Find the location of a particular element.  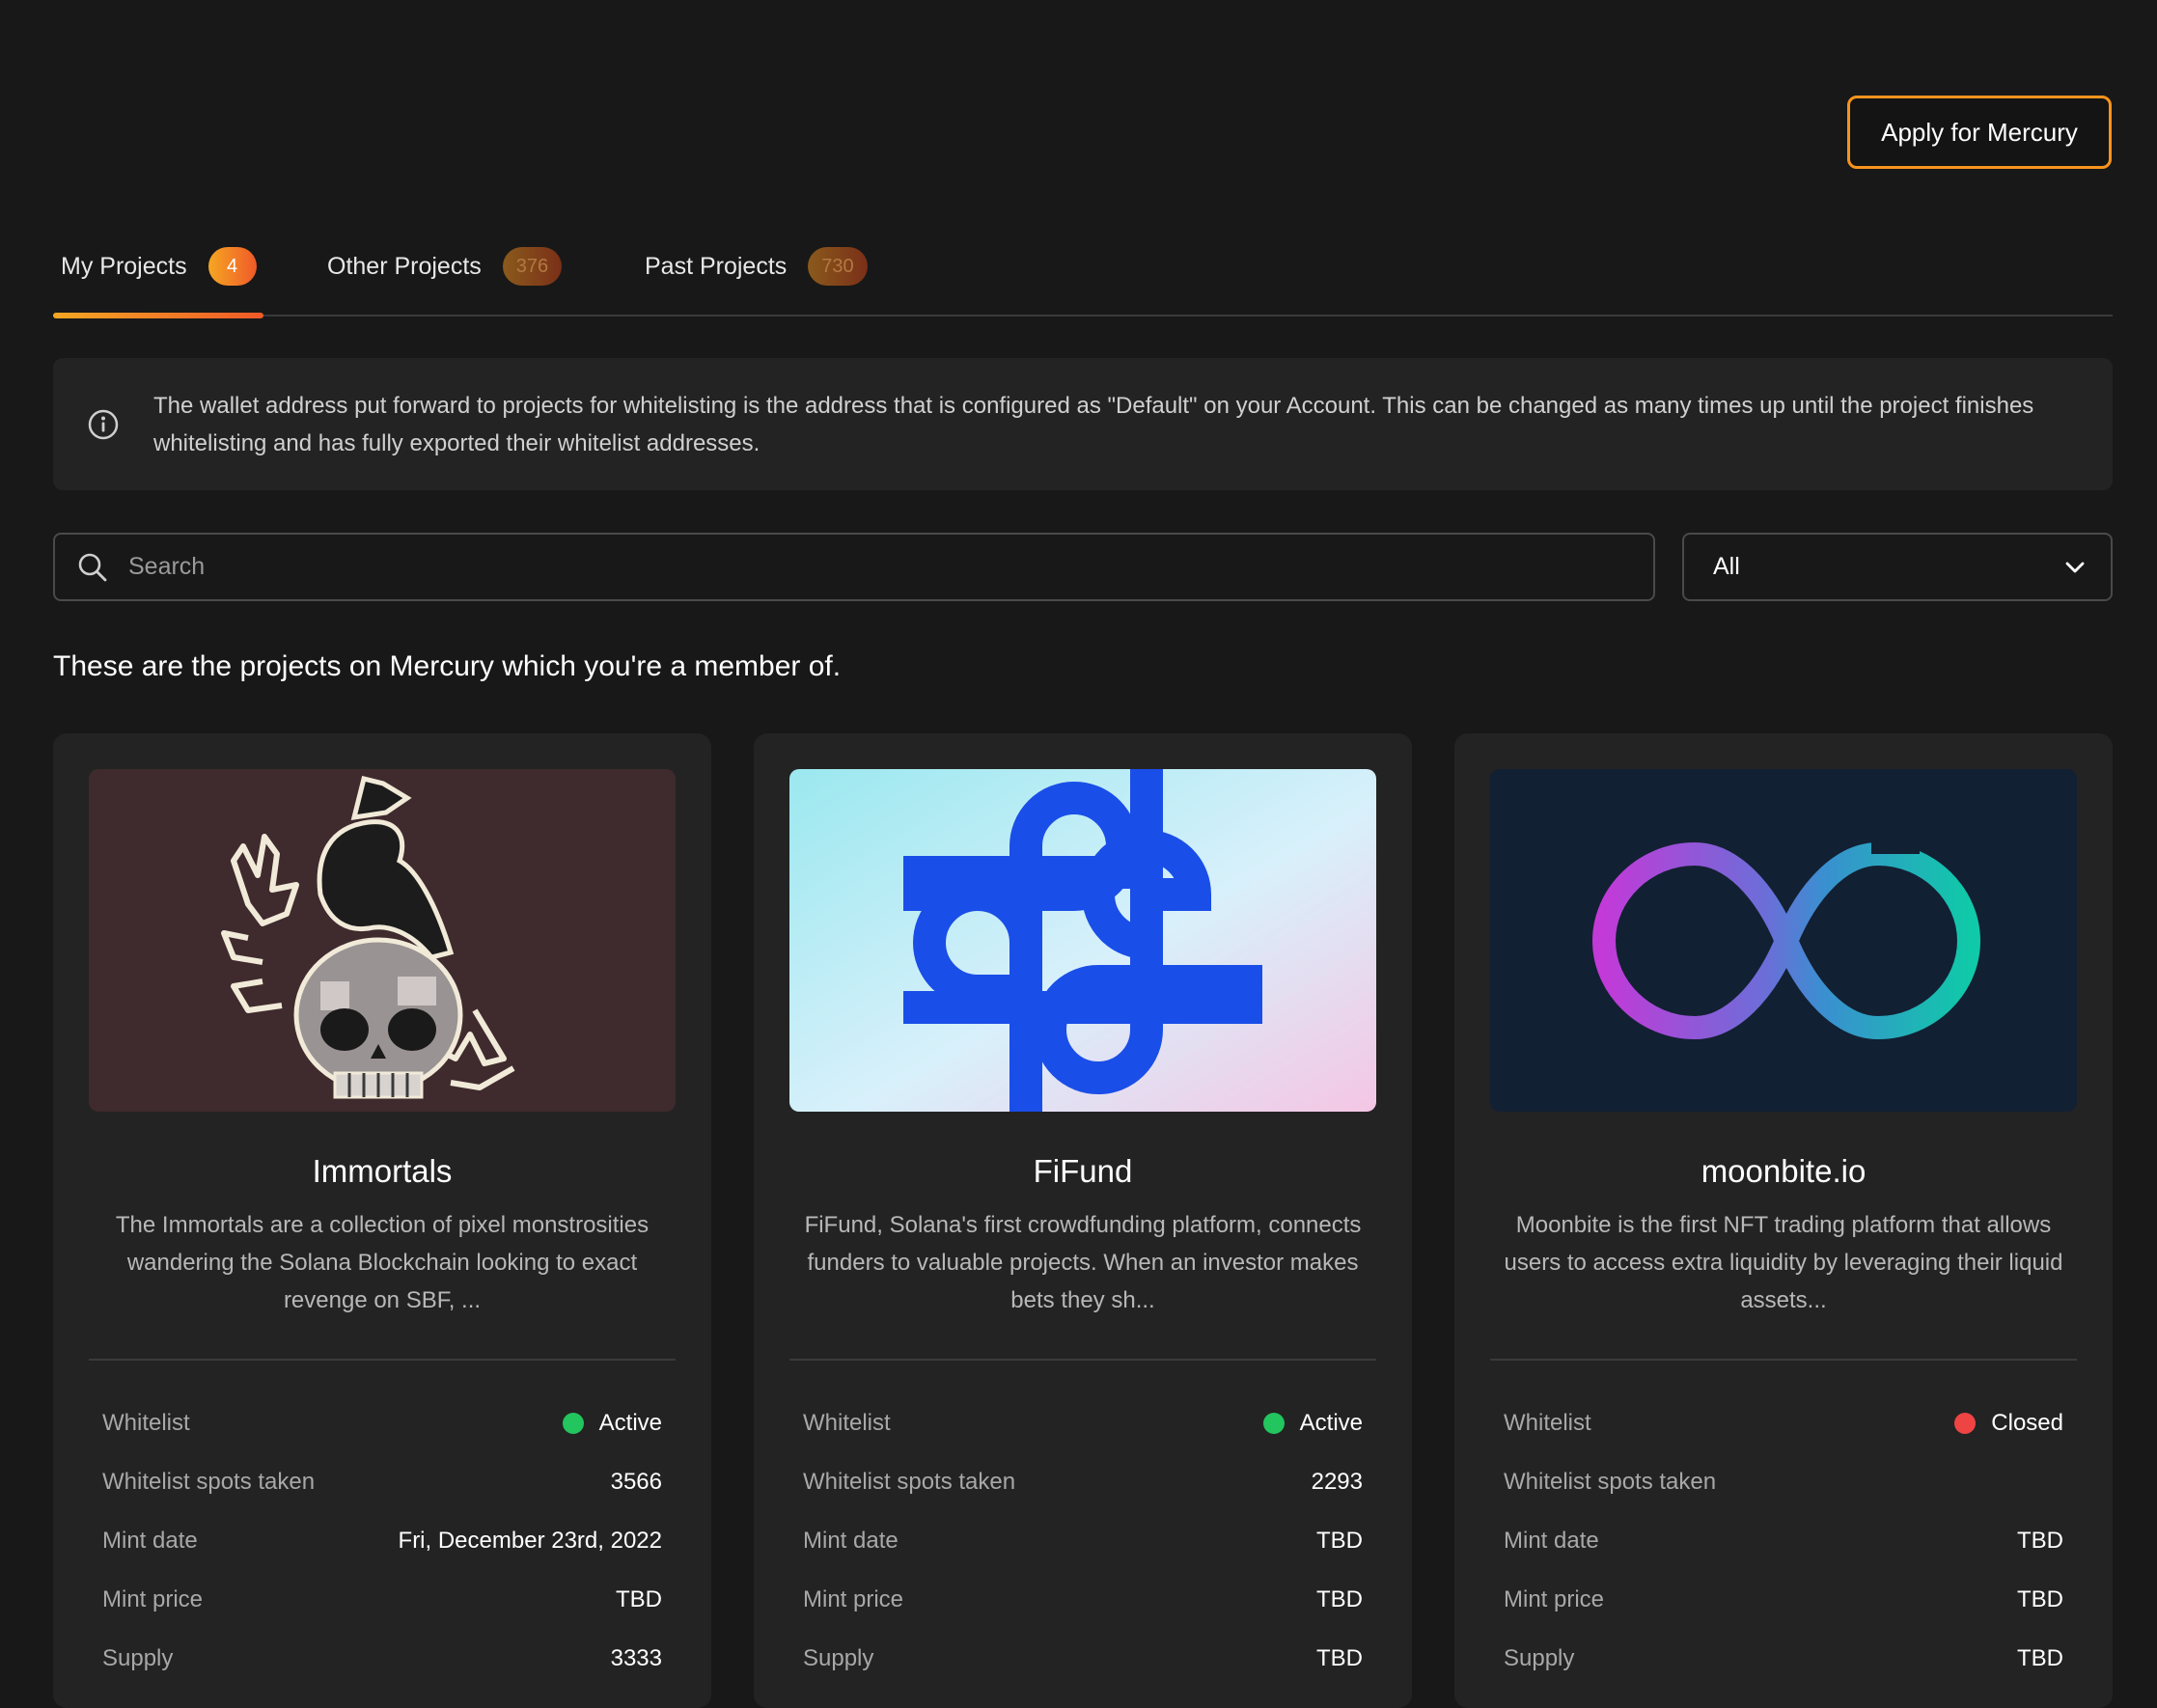

spots-row: Whitelist spots taken 3566 is located at coordinates (382, 1482).